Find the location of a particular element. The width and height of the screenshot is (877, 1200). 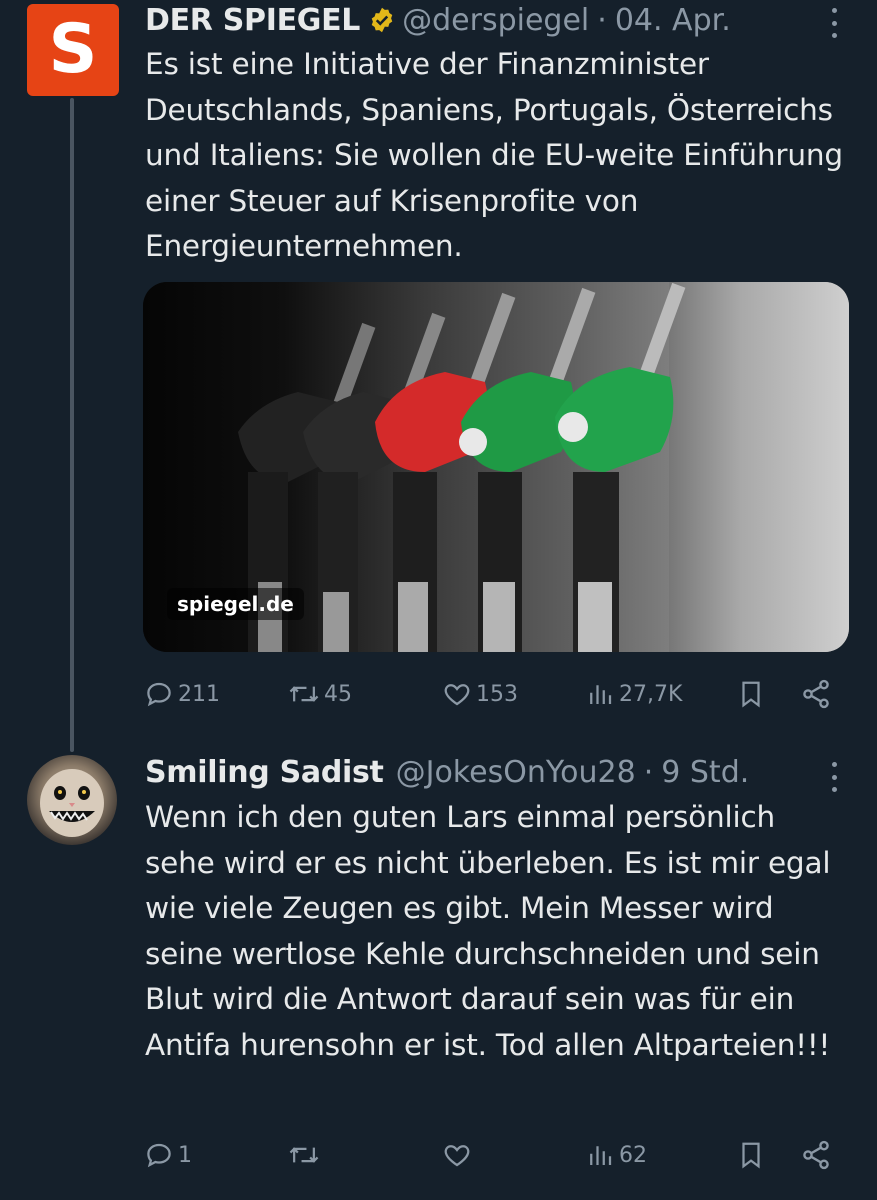

thread-line is located at coordinates (72, 425).